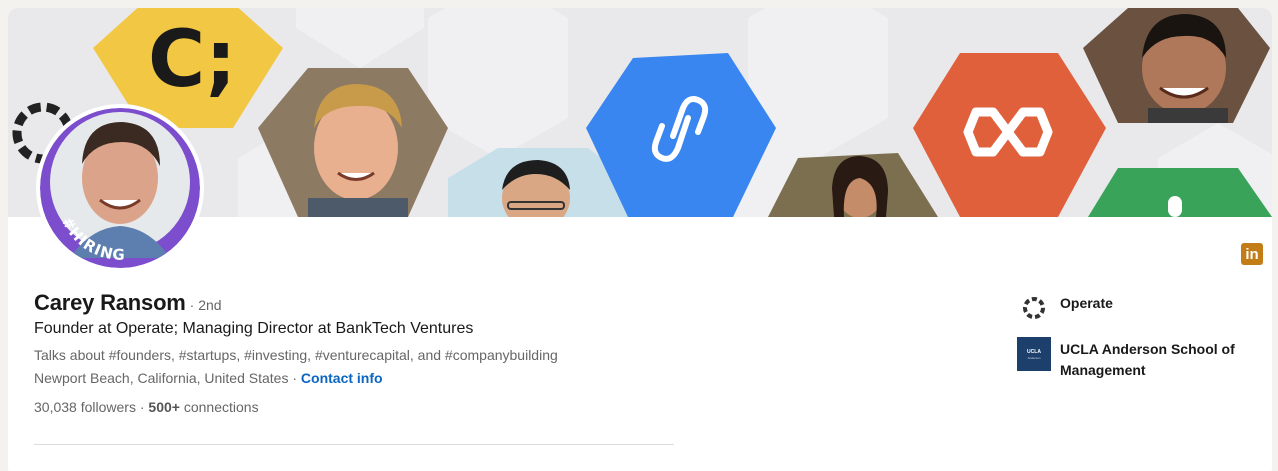 The width and height of the screenshot is (1278, 471). Describe the element at coordinates (55, 407) in the screenshot. I see `followers-count: 30,038` at that location.